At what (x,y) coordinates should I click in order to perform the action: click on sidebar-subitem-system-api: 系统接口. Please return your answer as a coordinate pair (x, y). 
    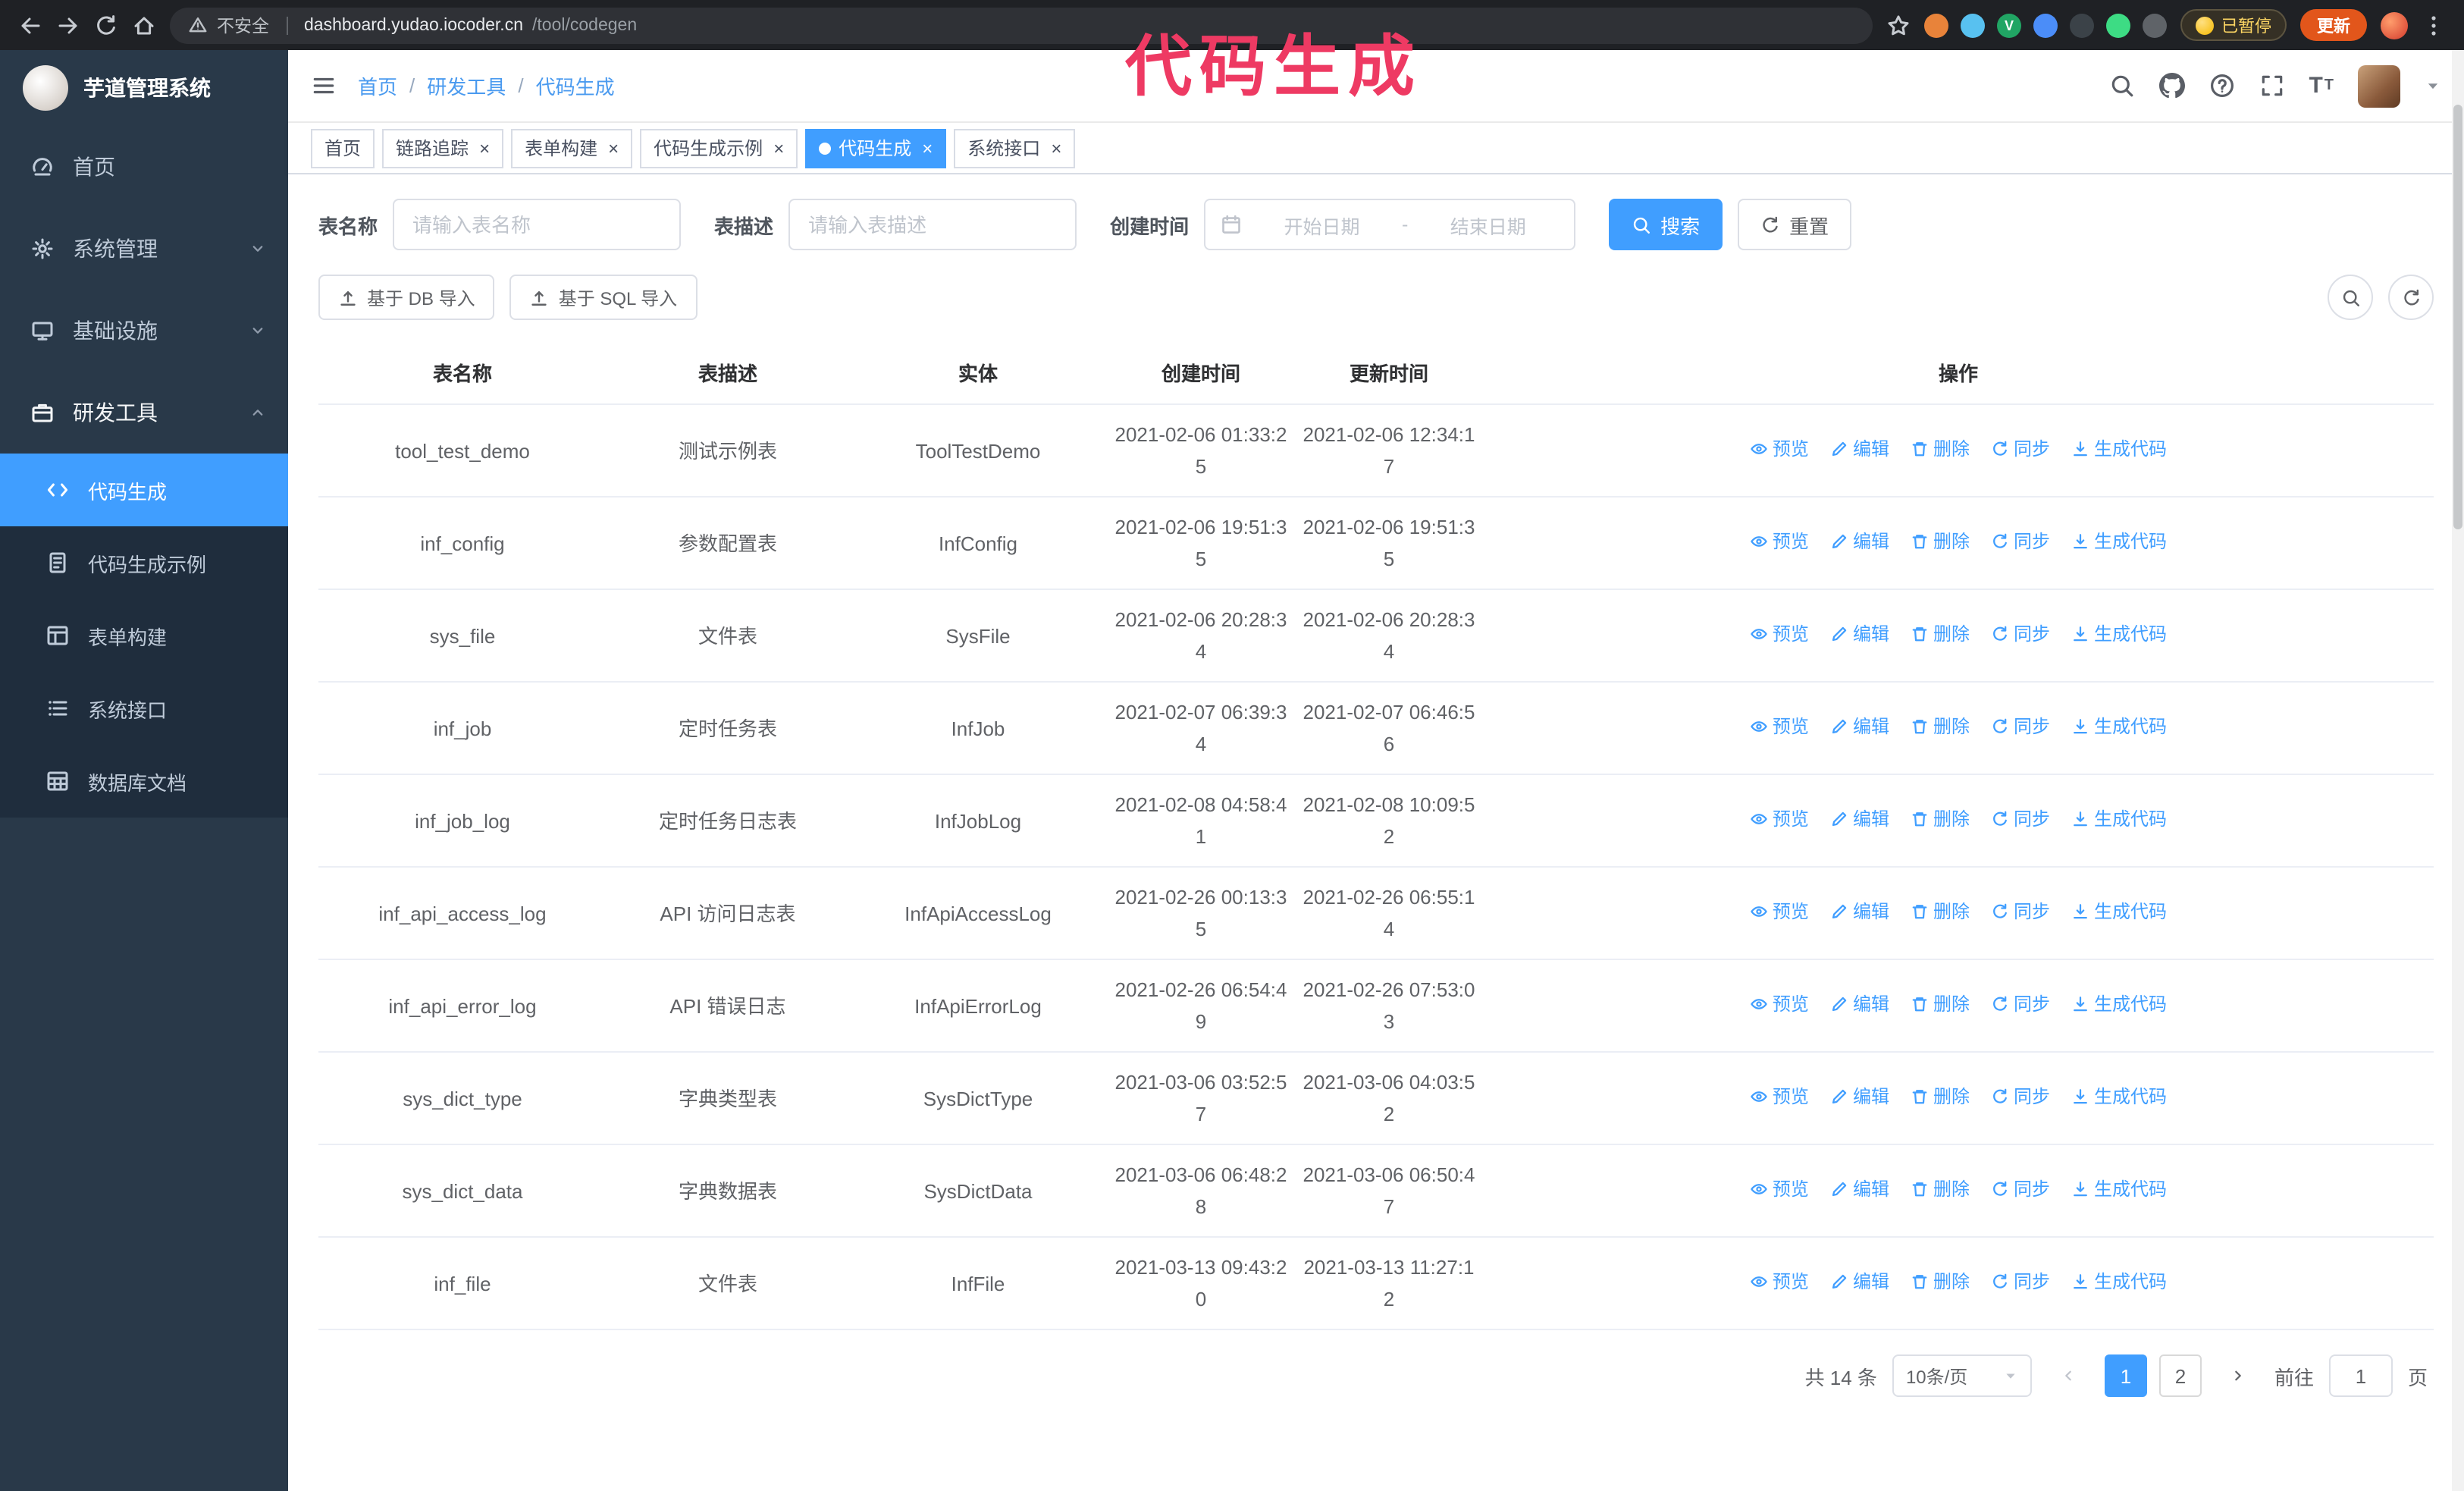
    Looking at the image, I should click on (144, 708).